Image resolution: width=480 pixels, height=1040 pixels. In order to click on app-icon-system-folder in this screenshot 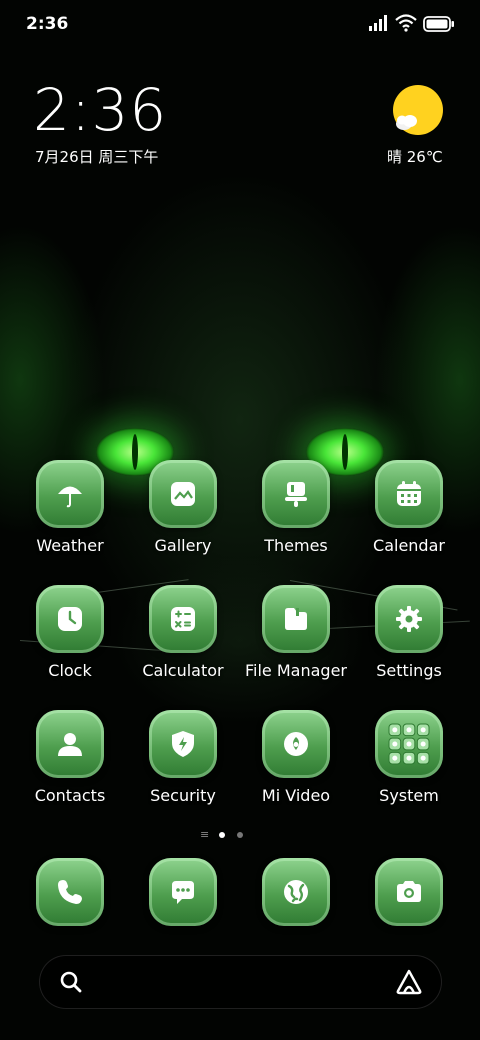, I will do `click(409, 744)`.